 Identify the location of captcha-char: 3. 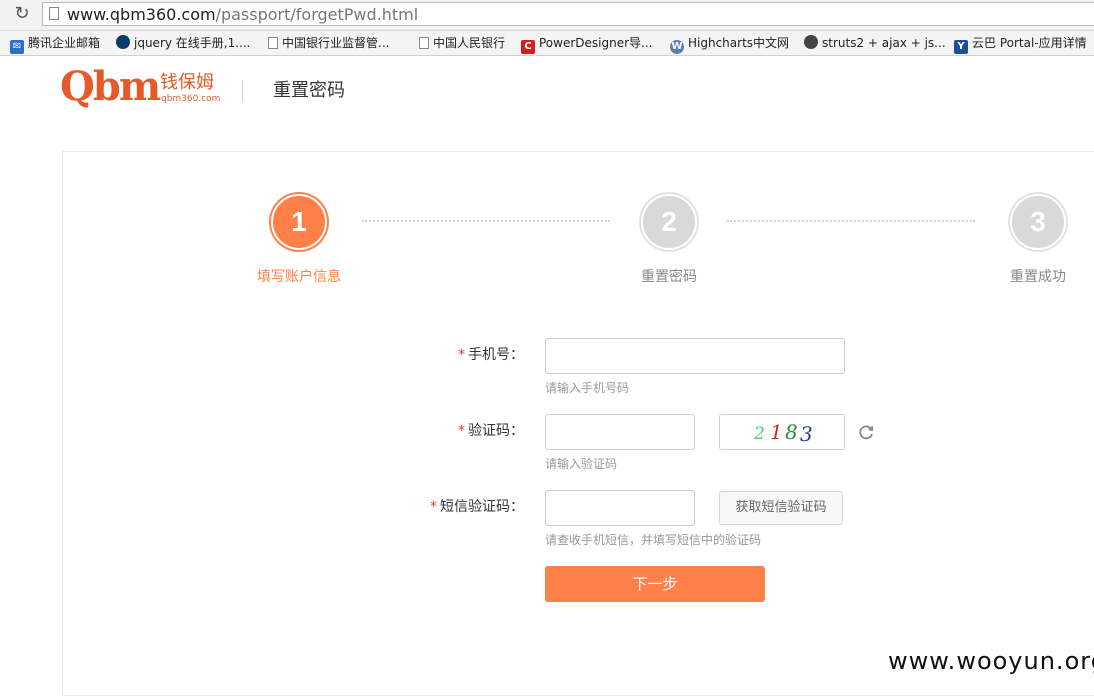
(806, 434).